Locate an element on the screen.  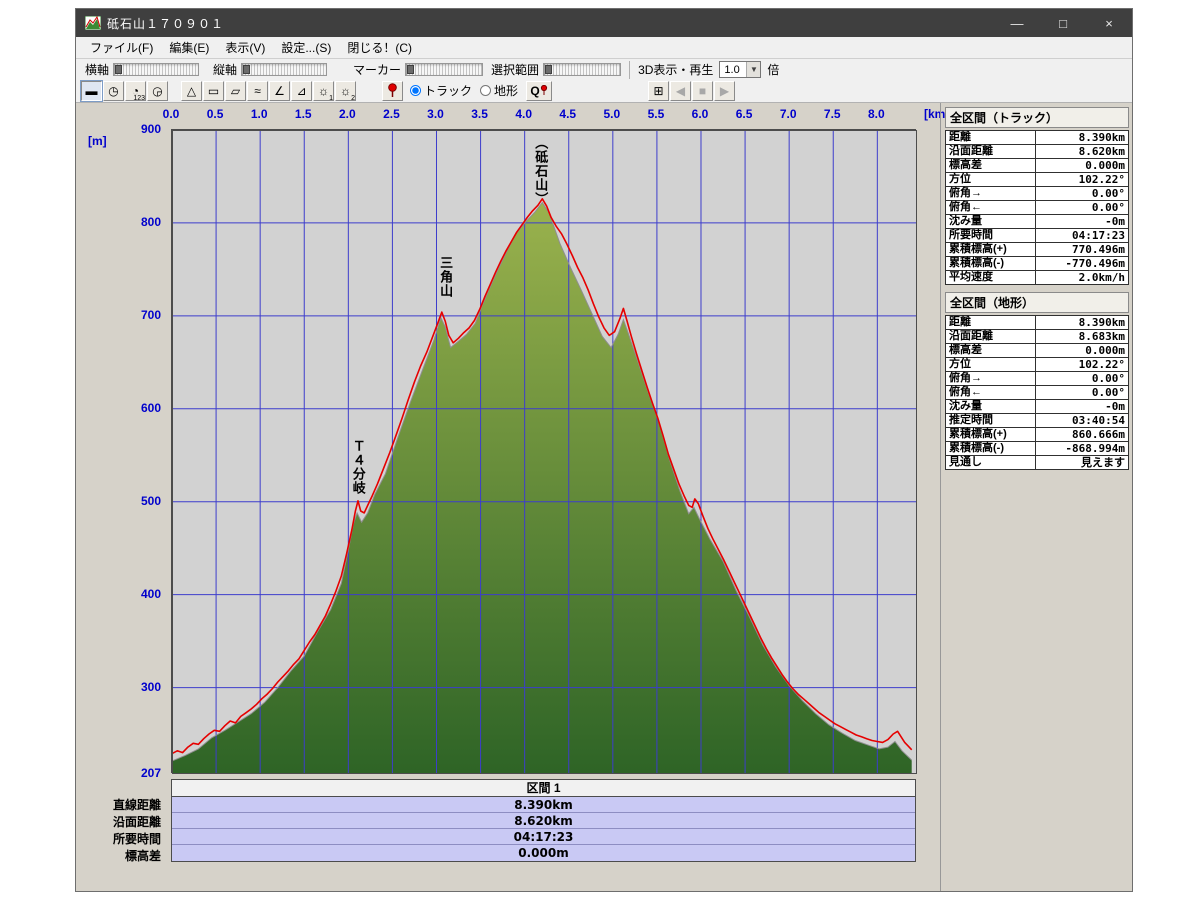
sub-label: 2 is located at coordinates (353, 98).